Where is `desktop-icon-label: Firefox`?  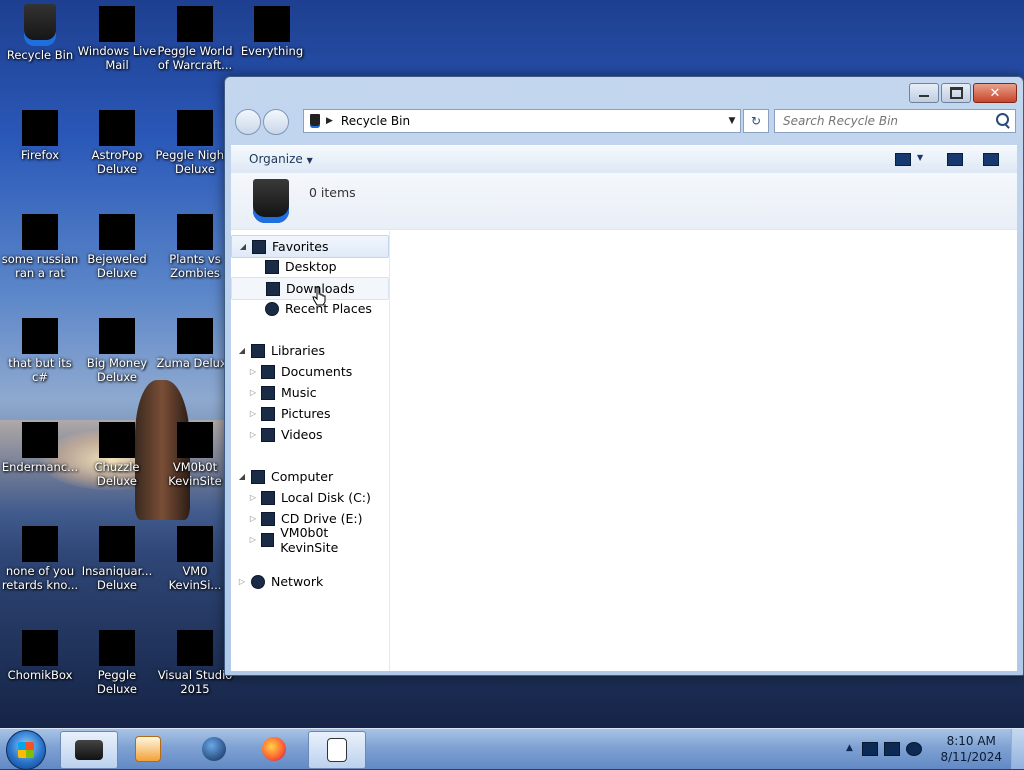
desktop-icon-label: Firefox is located at coordinates (40, 155).